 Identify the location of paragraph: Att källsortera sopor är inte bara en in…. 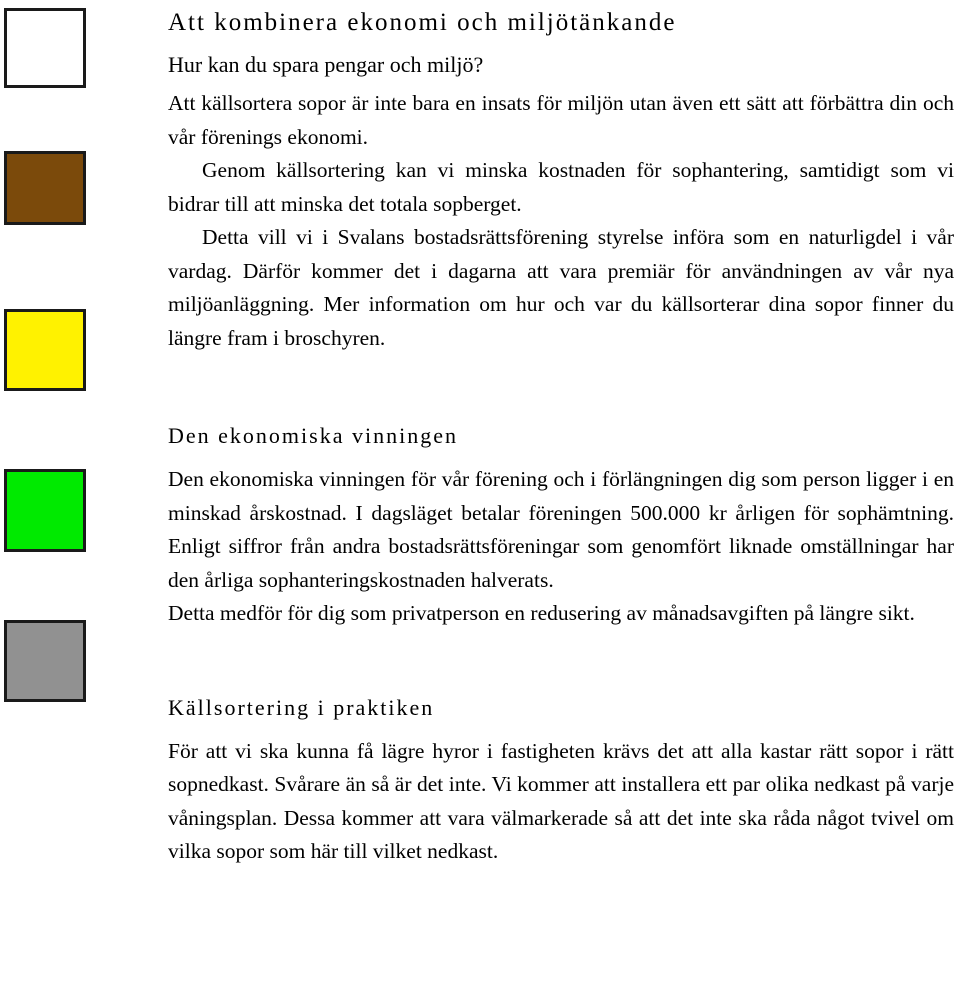
(561, 120).